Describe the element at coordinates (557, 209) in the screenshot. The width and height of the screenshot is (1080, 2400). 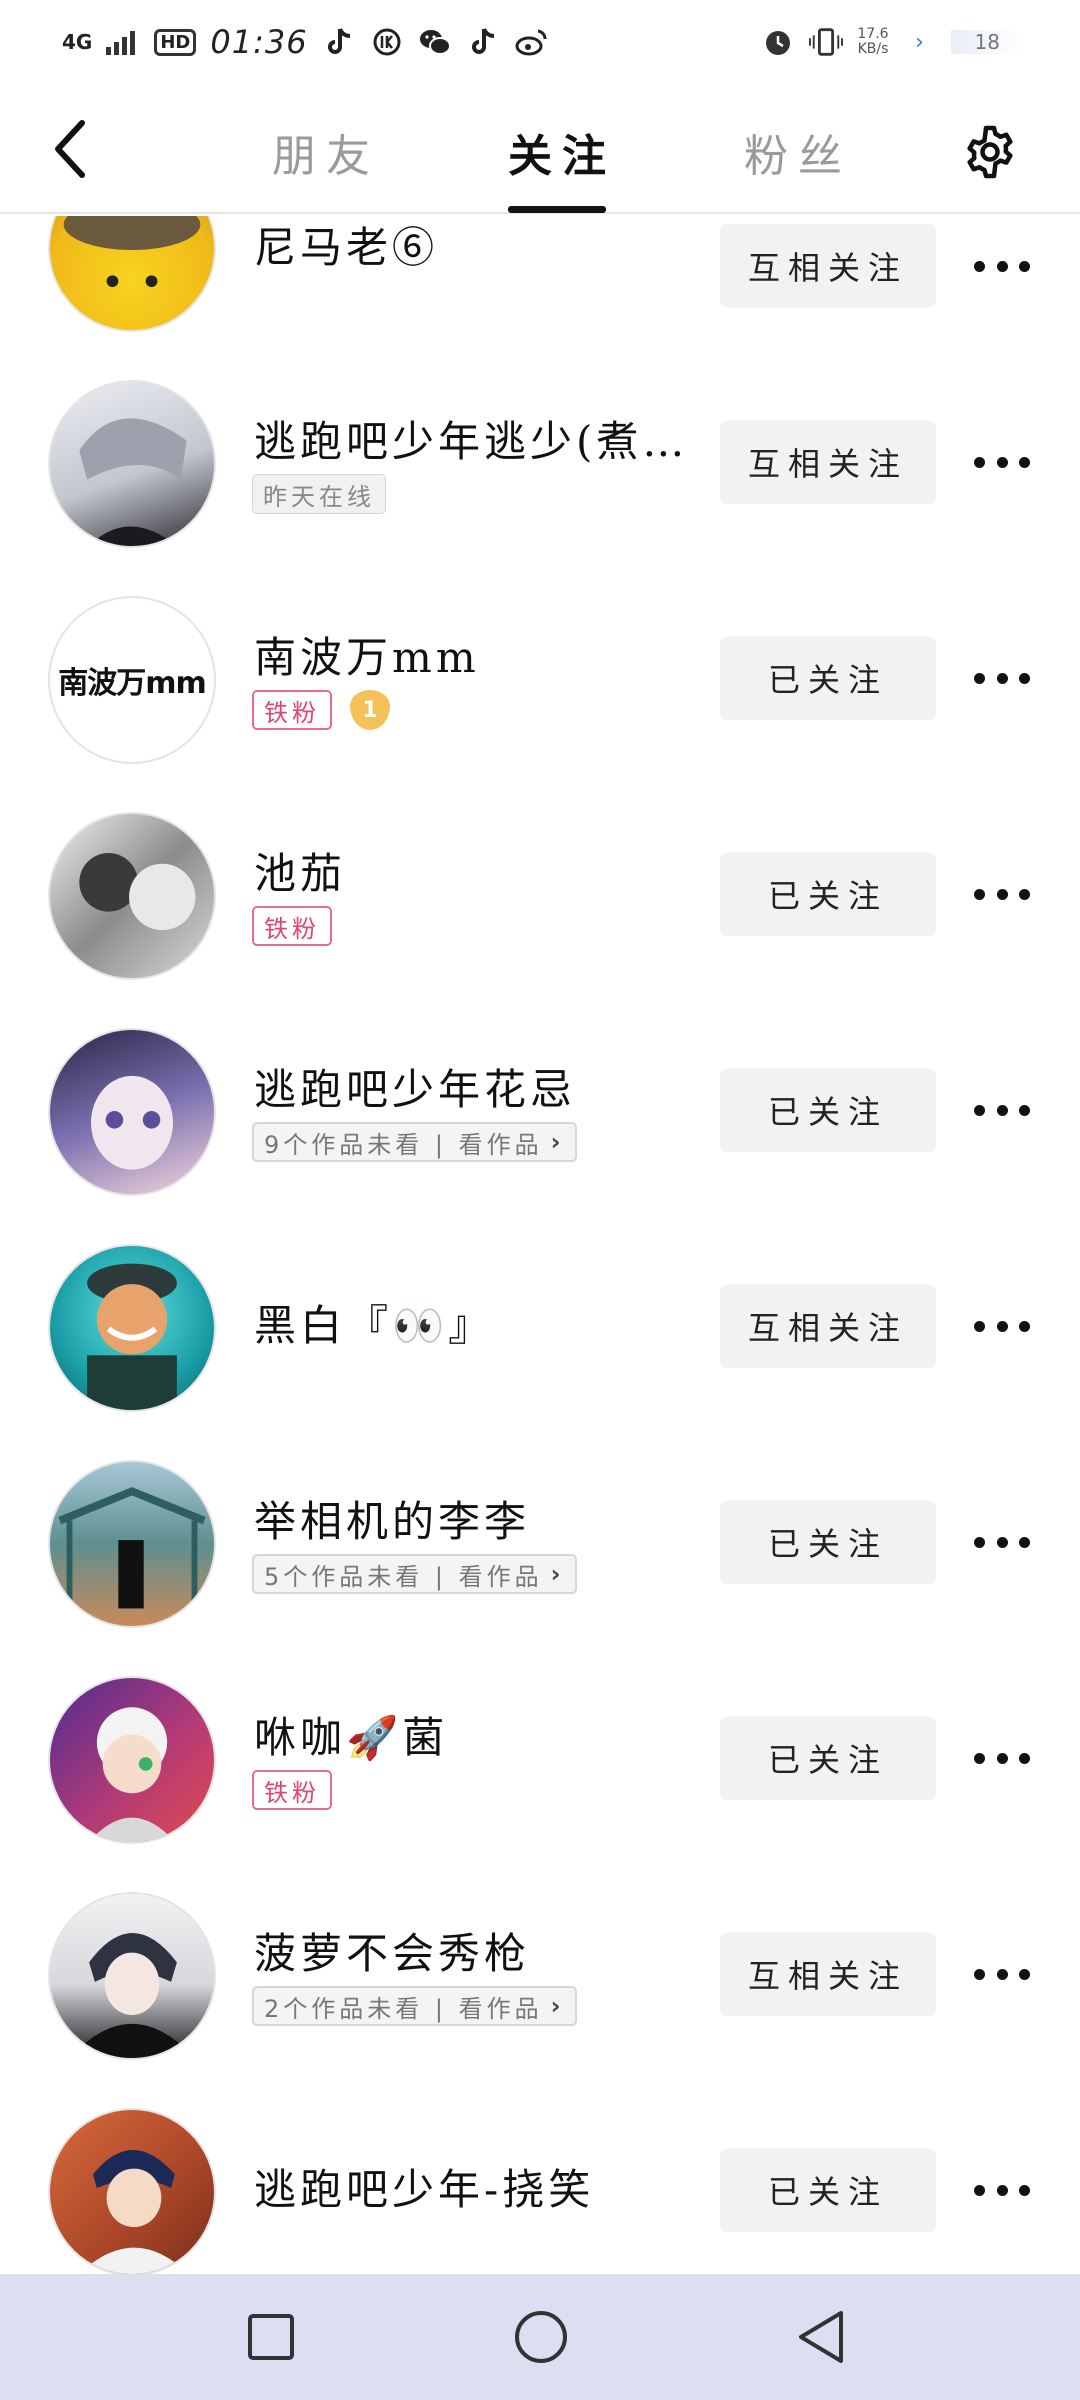
I see `active-tab-indicator` at that location.